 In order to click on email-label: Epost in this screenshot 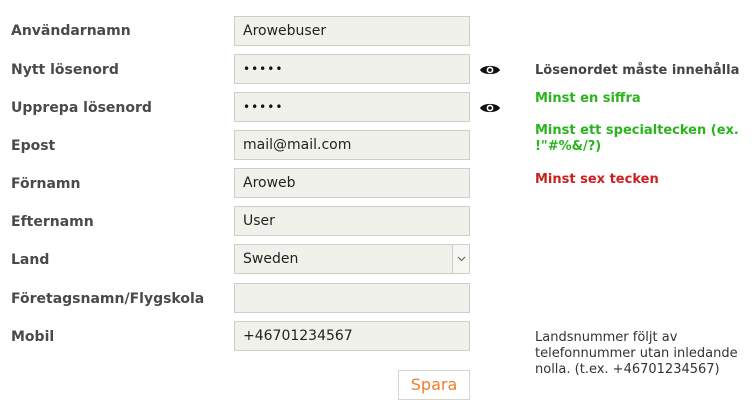, I will do `click(33, 146)`.